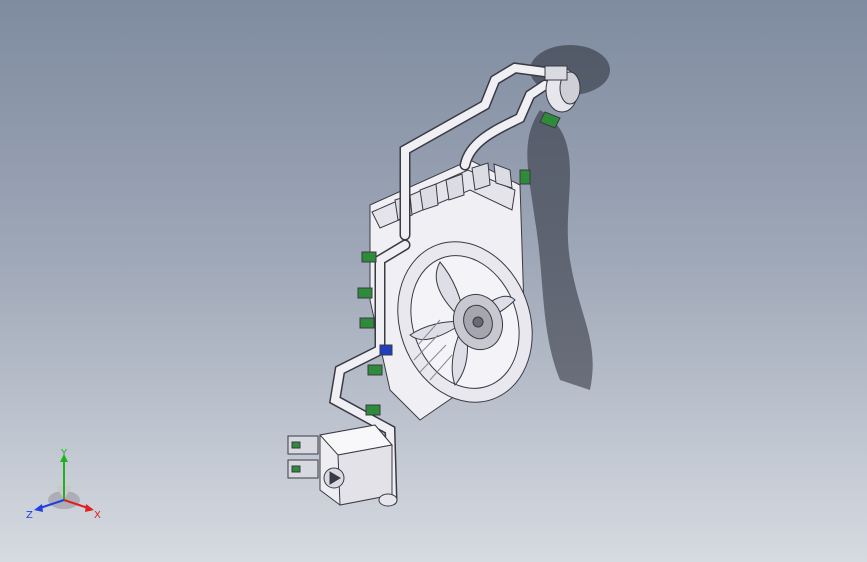 The width and height of the screenshot is (867, 562). What do you see at coordinates (89, 508) in the screenshot?
I see `x-axis-arrow` at bounding box center [89, 508].